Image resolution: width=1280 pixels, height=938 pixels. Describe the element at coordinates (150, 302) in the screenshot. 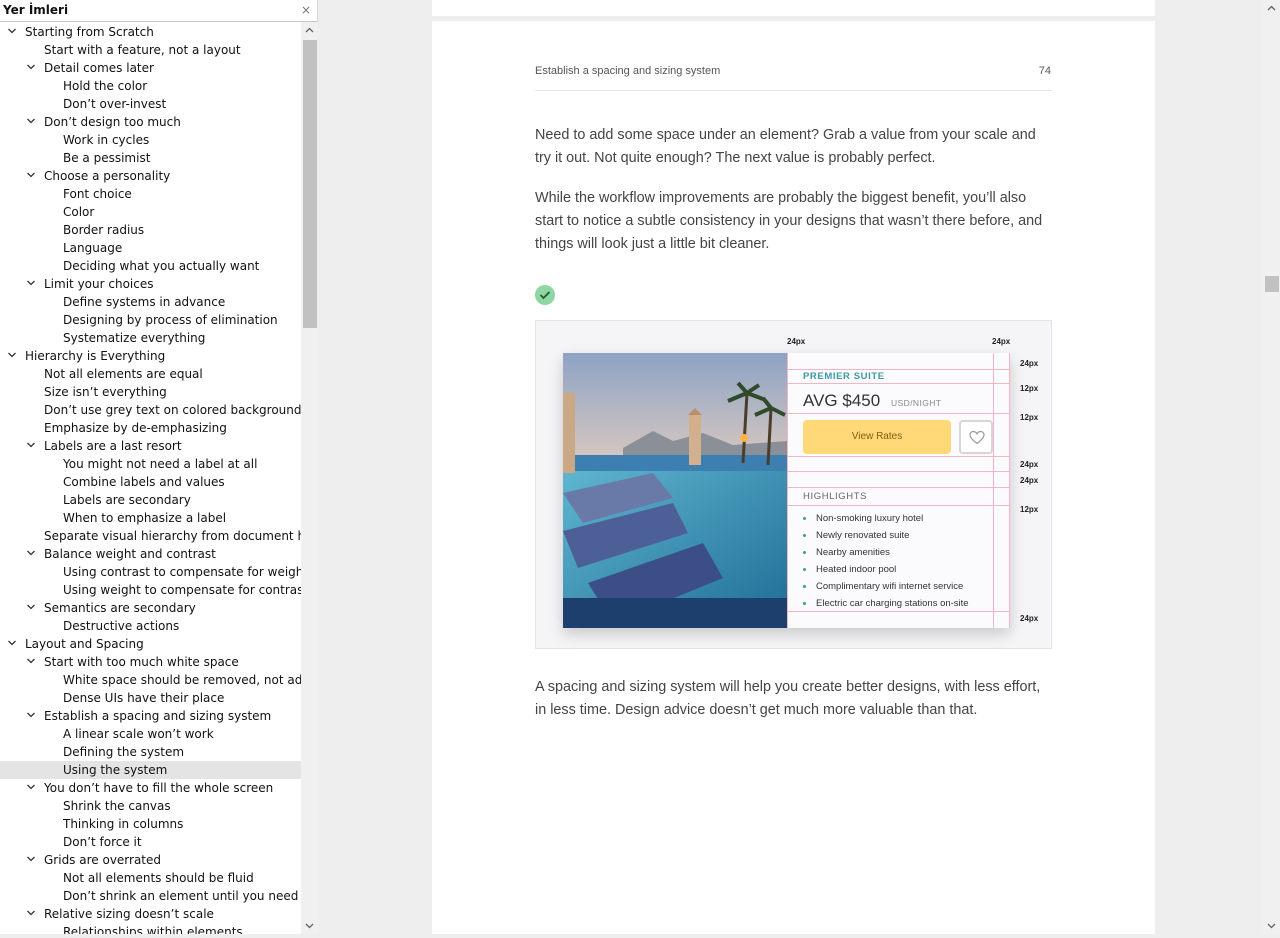

I see `bookmark-item: Define systems in advance` at that location.